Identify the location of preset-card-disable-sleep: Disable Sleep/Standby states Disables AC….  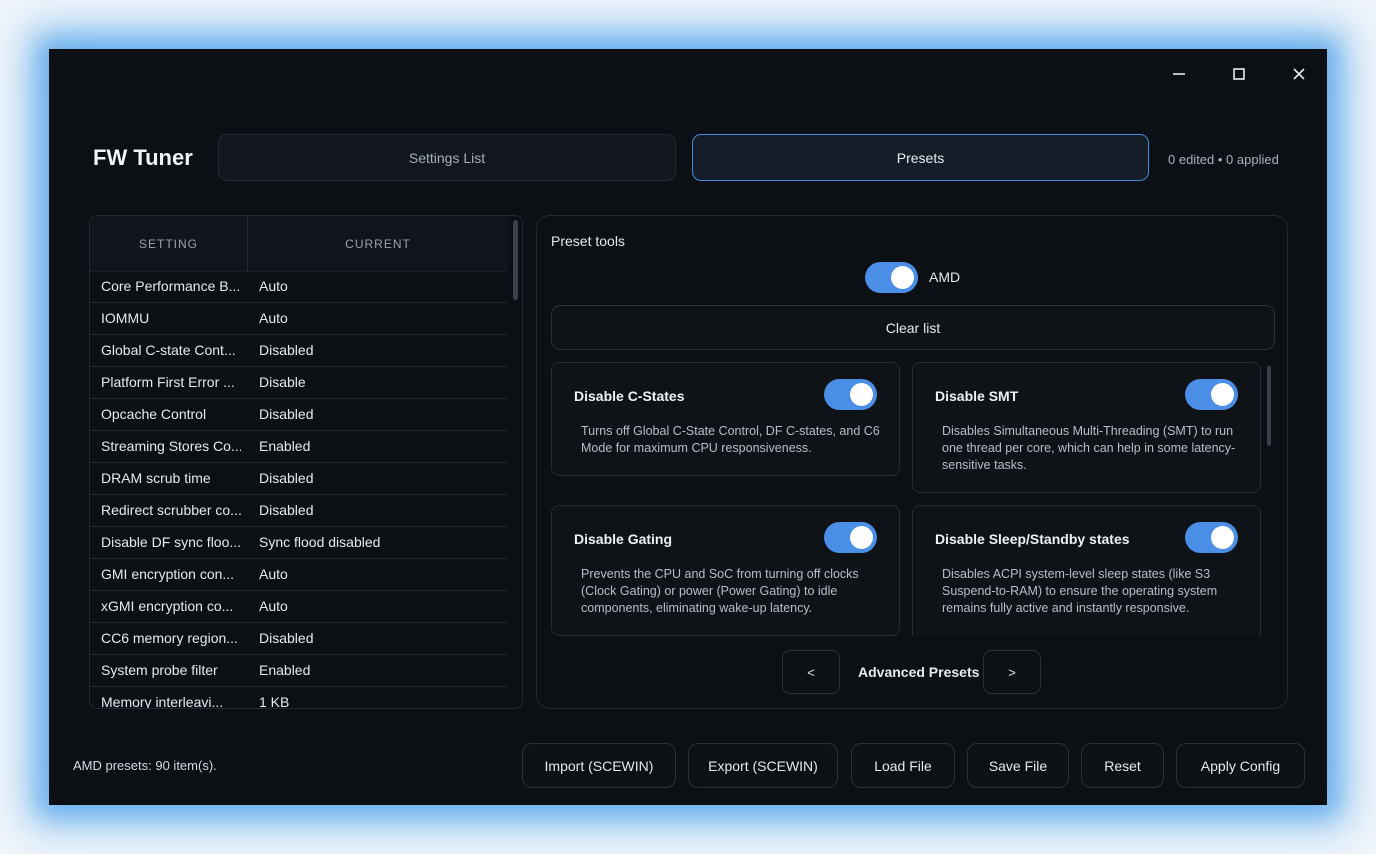
(1086, 570).